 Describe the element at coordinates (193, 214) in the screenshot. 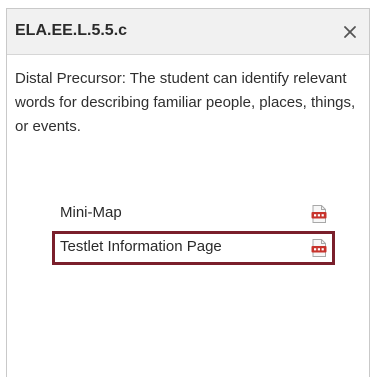

I see `resource-link-mini-map: Mini-Map` at that location.